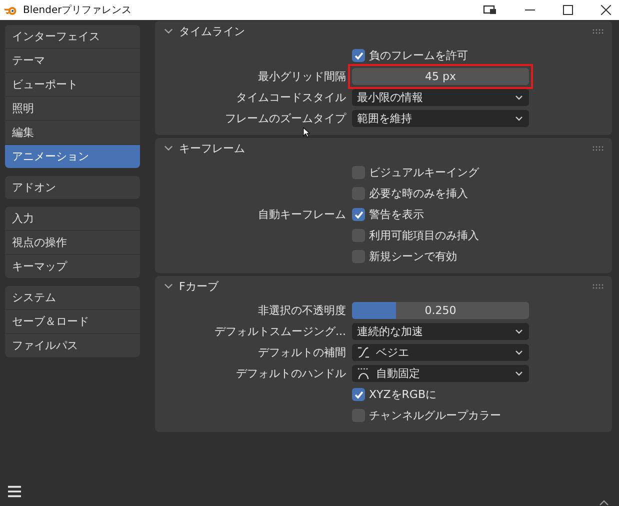  What do you see at coordinates (72, 345) in the screenshot?
I see `sidebar-item: ファイルパス` at bounding box center [72, 345].